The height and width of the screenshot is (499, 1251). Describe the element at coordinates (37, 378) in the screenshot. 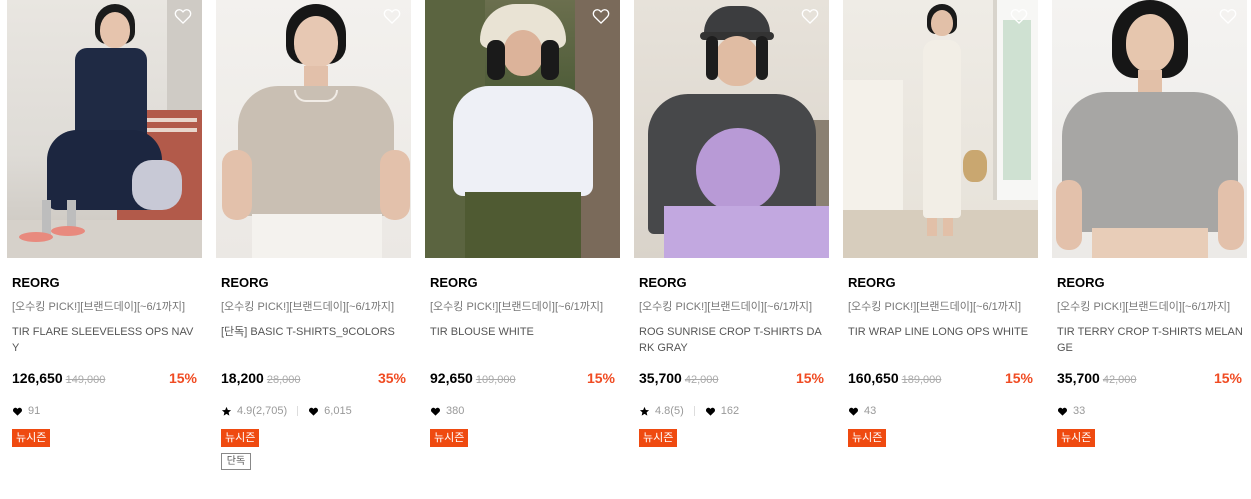

I see `sale-price: 126,650` at that location.